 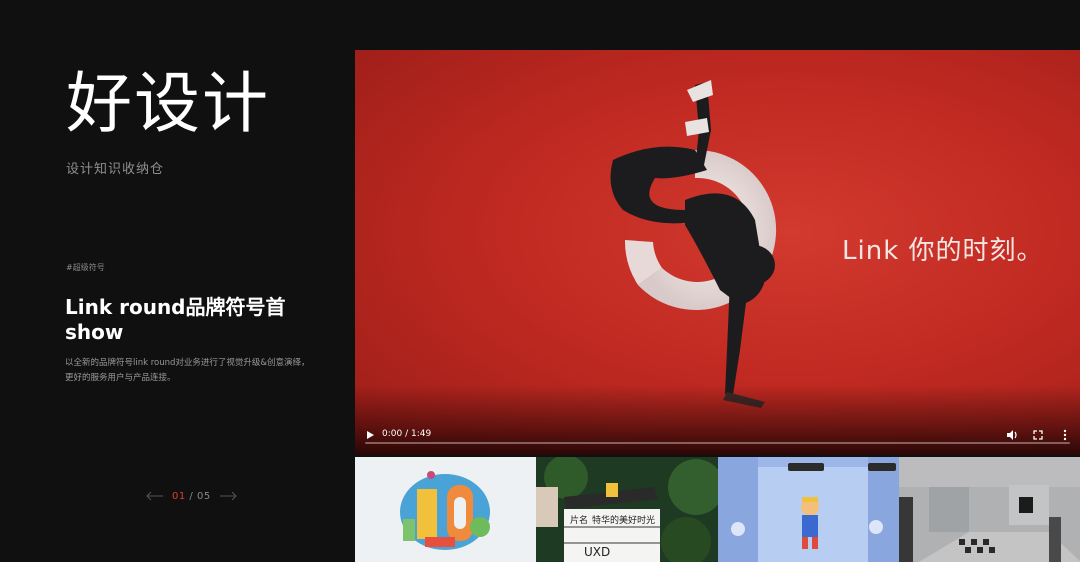 I want to click on page-indicator: 01 / 05, so click(x=191, y=496).